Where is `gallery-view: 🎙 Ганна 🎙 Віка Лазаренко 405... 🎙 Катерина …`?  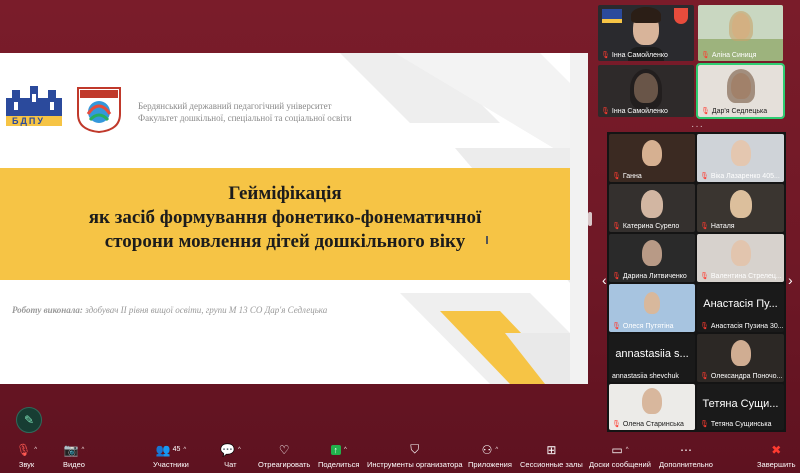 gallery-view: 🎙 Ганна 🎙 Віка Лазаренко 405... 🎙 Катерина … is located at coordinates (696, 282).